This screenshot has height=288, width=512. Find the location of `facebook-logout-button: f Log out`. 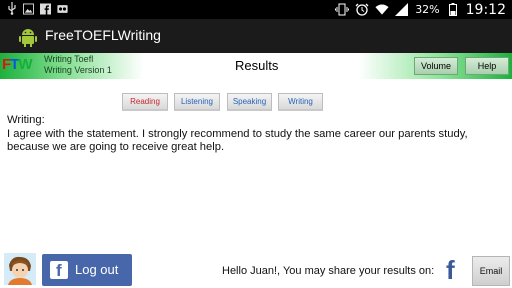

facebook-logout-button: f Log out is located at coordinates (87, 270).